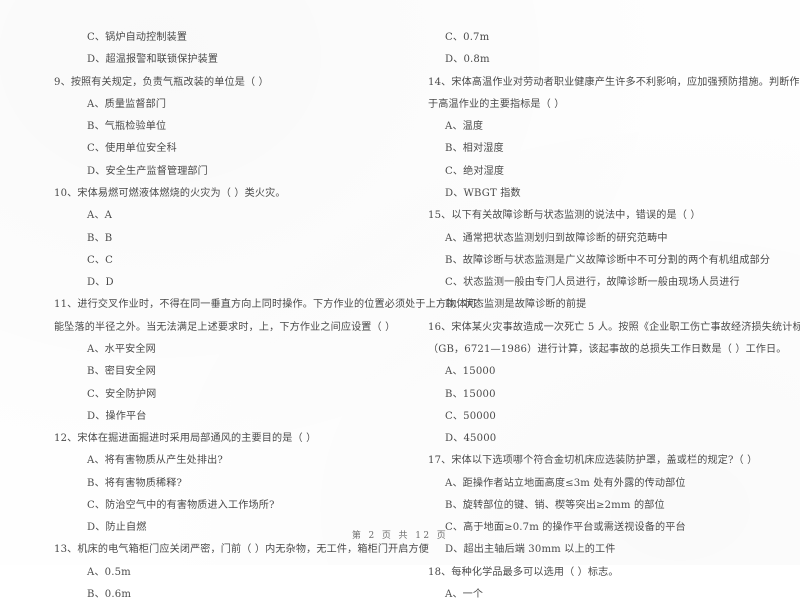 Image resolution: width=800 pixels, height=600 pixels. I want to click on option-d: D、45000, so click(471, 439).